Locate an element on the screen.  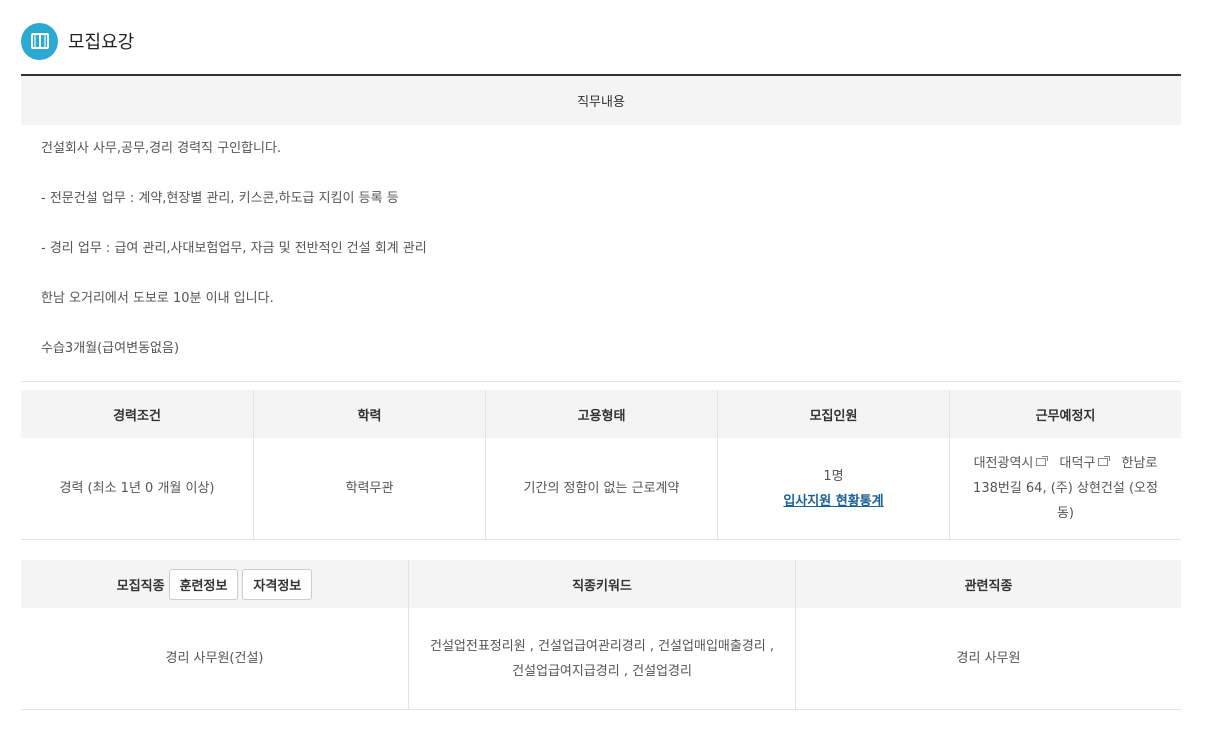
district-link: 대덕구 is located at coordinates (1078, 463).